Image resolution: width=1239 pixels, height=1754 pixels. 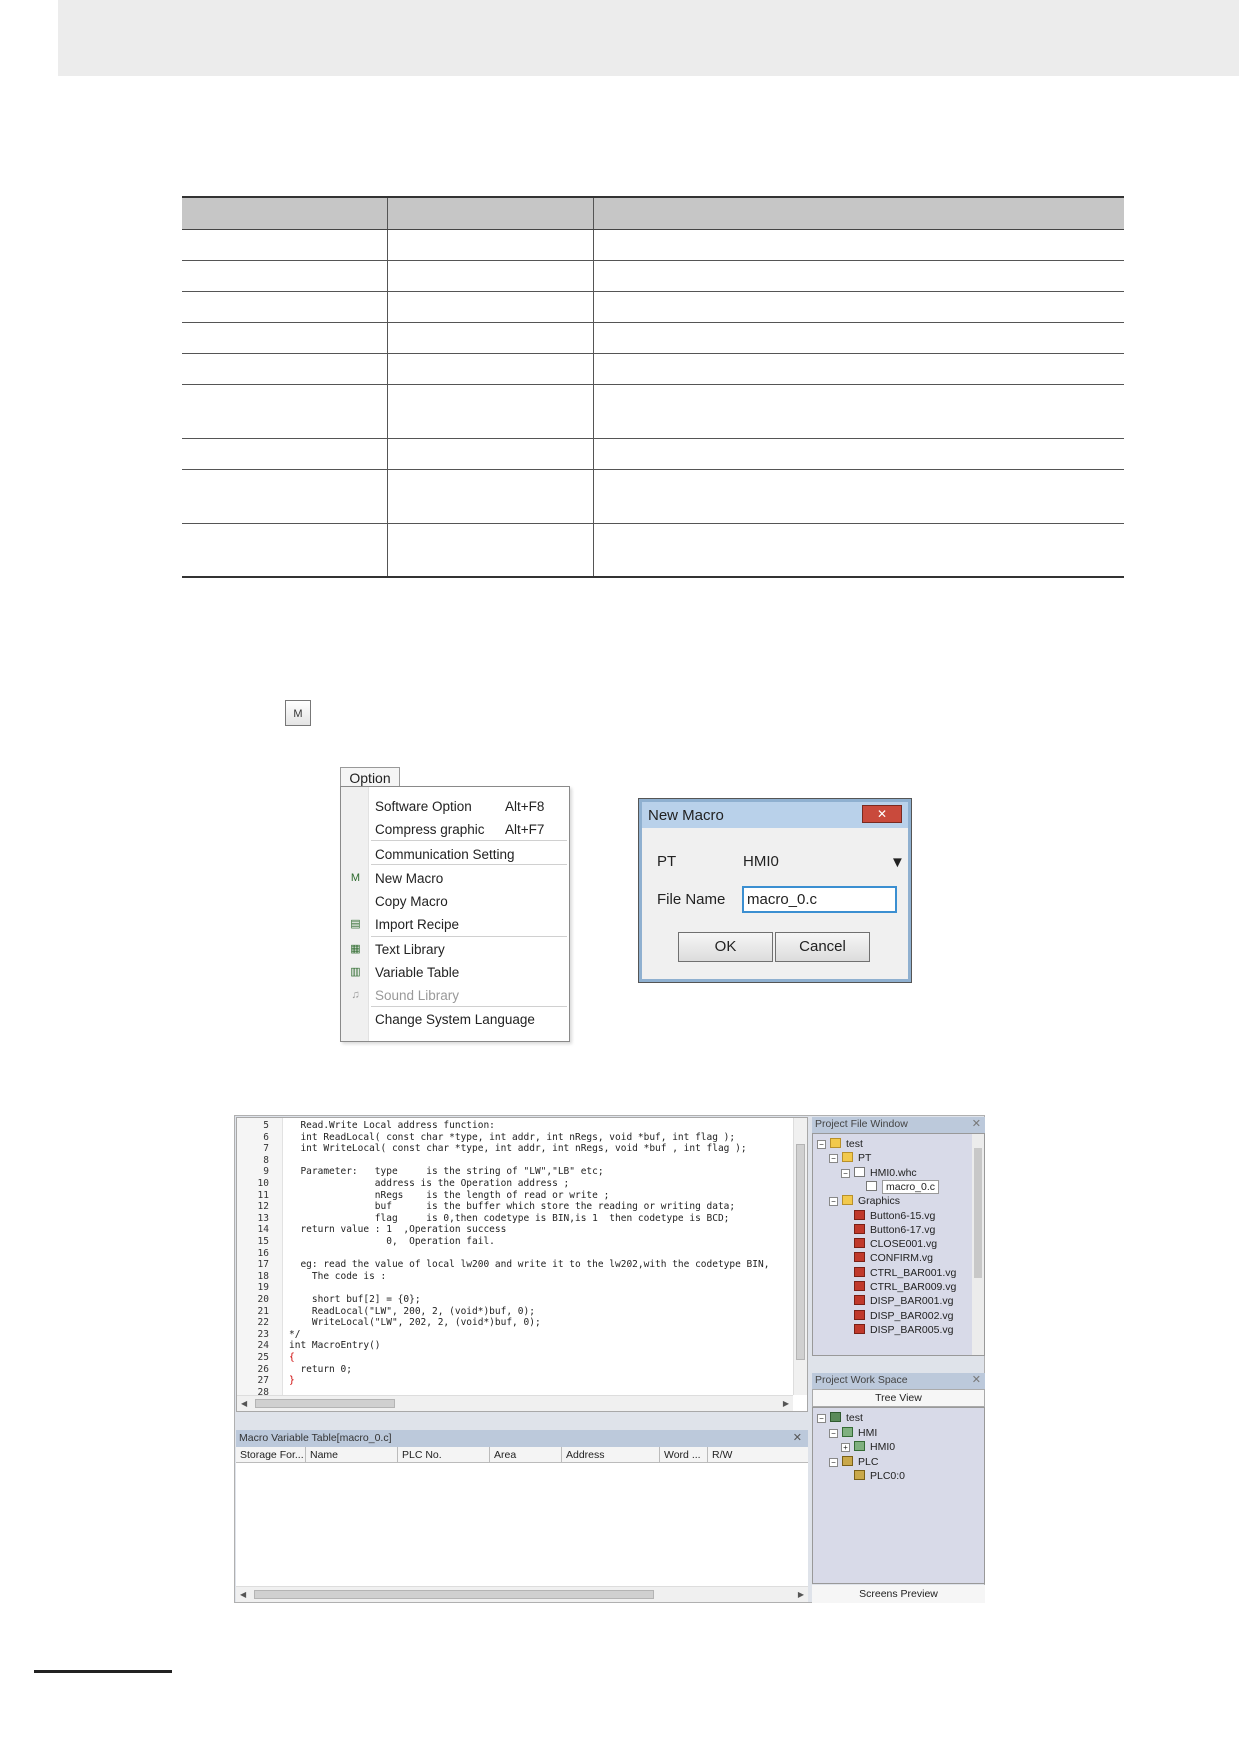 I want to click on tree-item: − PT, so click(x=850, y=1159).